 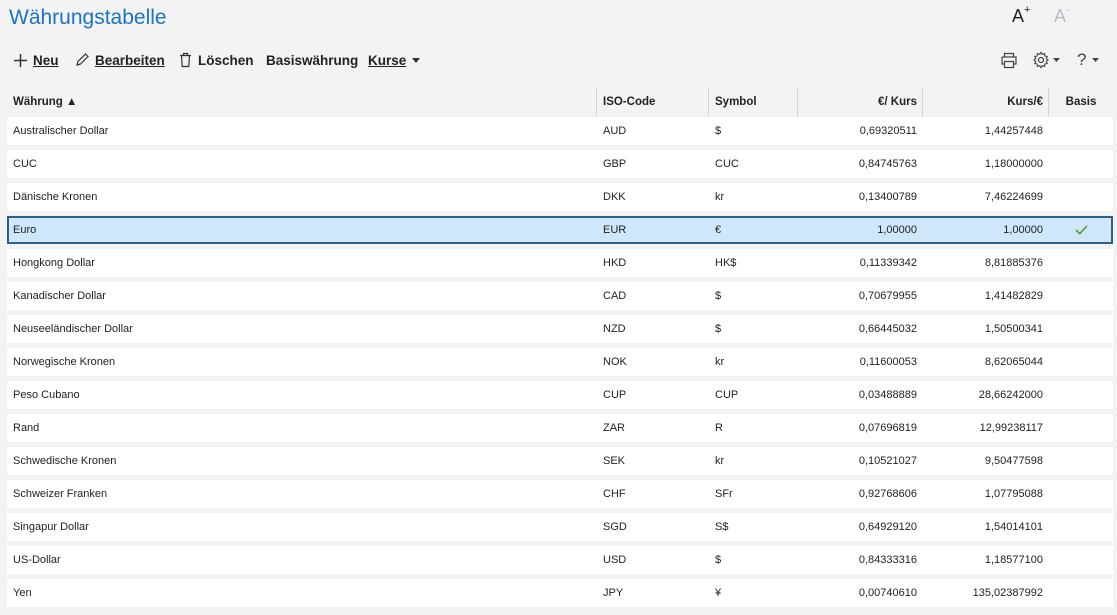 I want to click on cell-currency-name: Kanadischer Dollar, so click(x=59, y=296).